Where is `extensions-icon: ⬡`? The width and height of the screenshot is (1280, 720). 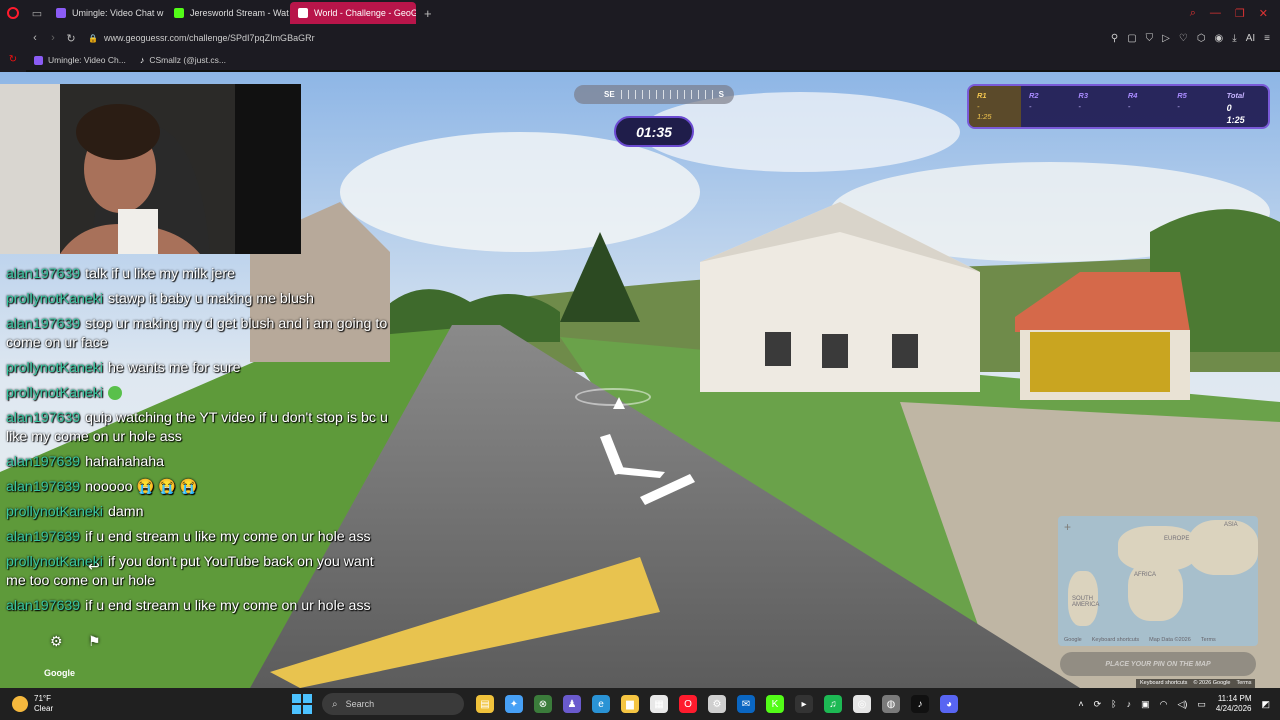 extensions-icon: ⬡ is located at coordinates (1201, 38).